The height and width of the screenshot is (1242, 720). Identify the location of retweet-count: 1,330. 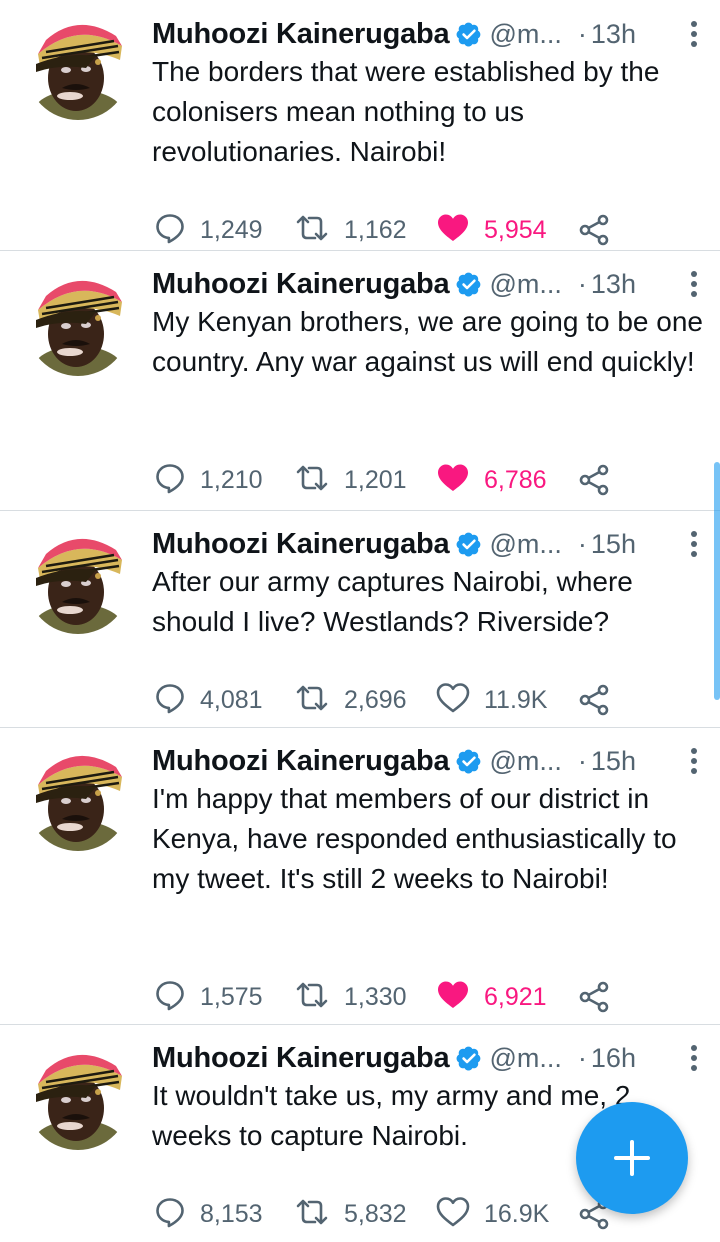
(375, 996).